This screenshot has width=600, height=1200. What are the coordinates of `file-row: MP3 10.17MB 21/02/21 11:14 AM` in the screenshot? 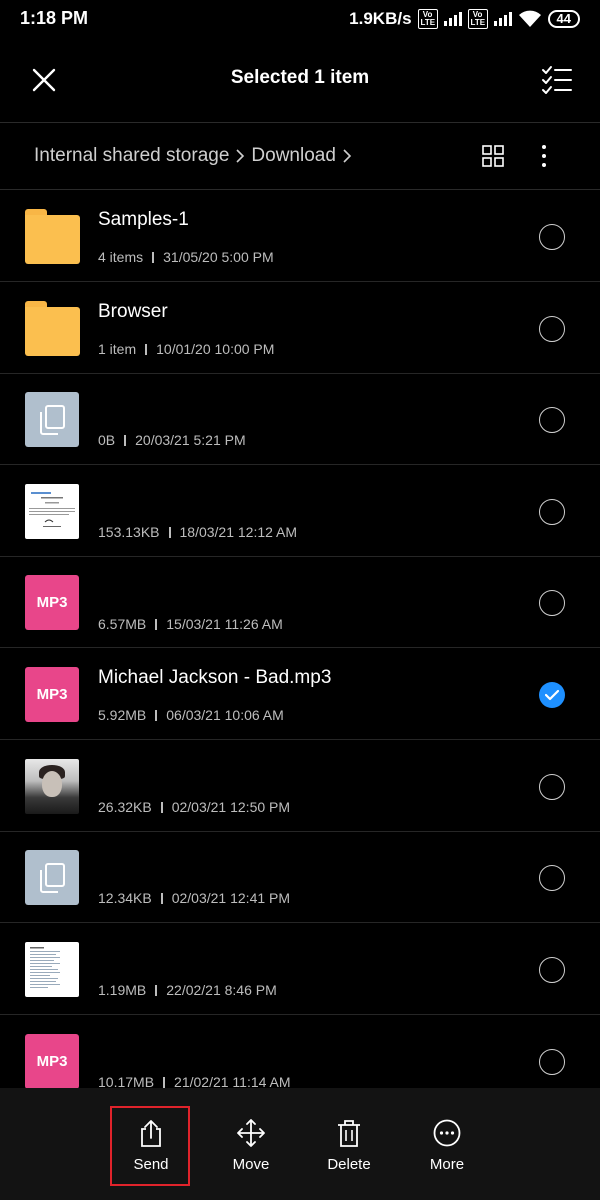 It's located at (300, 1051).